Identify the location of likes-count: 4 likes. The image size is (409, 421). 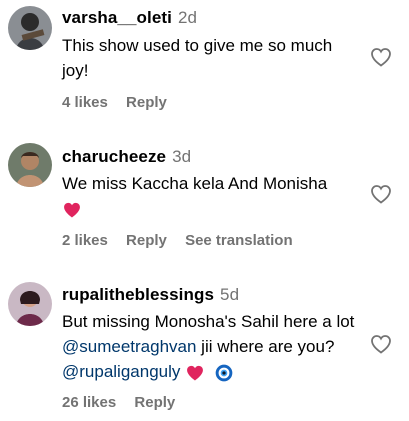
(85, 102).